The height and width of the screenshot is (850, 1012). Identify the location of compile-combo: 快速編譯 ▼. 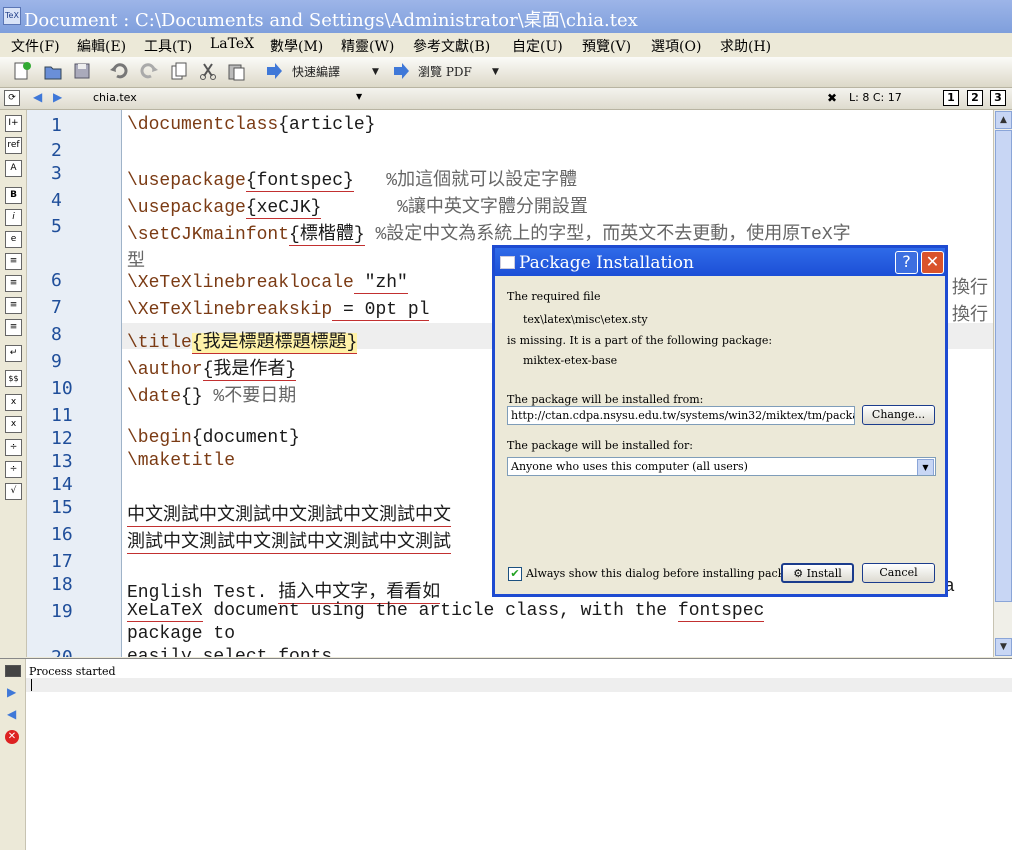
(337, 72).